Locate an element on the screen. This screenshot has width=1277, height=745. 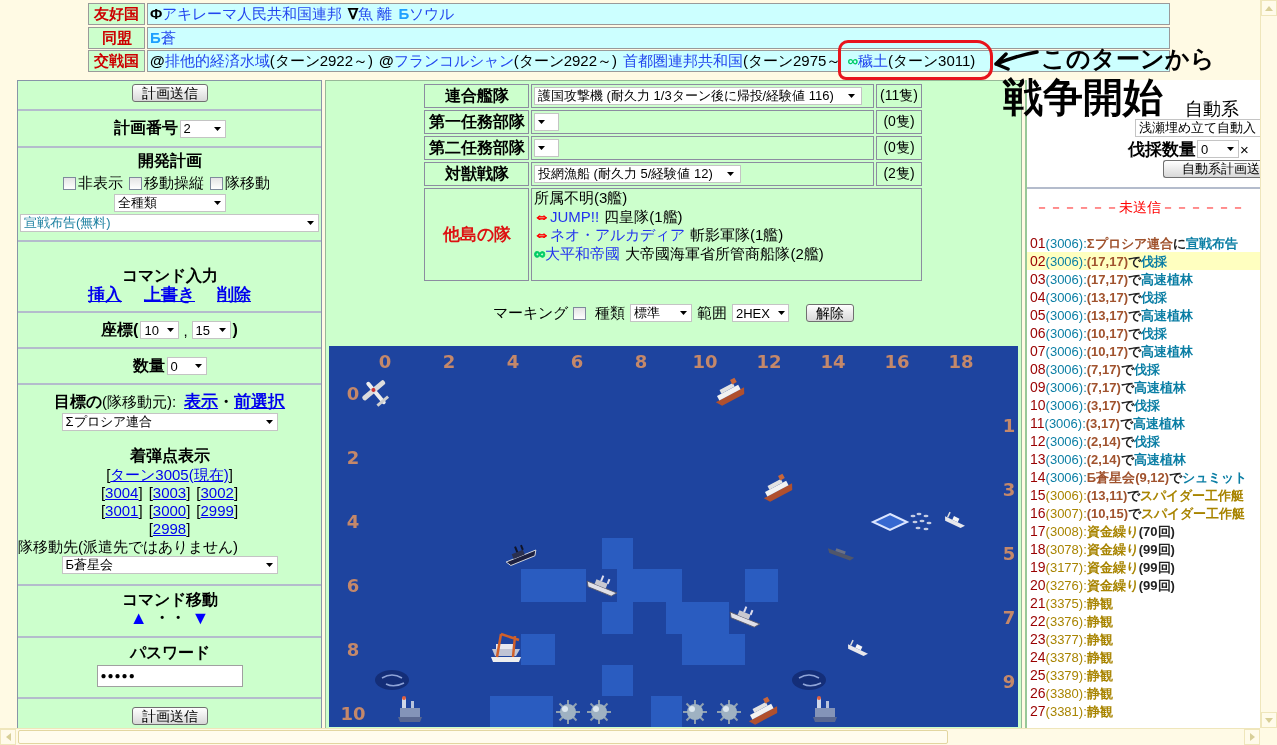
plan-entry: 06(3006):(10,17)で伐採 is located at coordinates (1143, 333).